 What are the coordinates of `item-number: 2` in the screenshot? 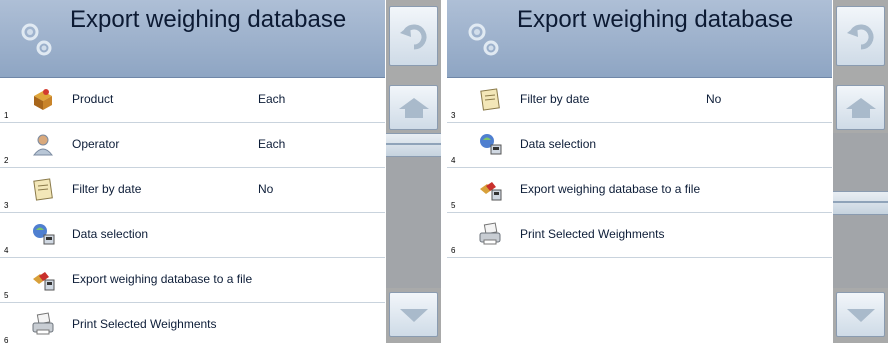 It's located at (6, 160).